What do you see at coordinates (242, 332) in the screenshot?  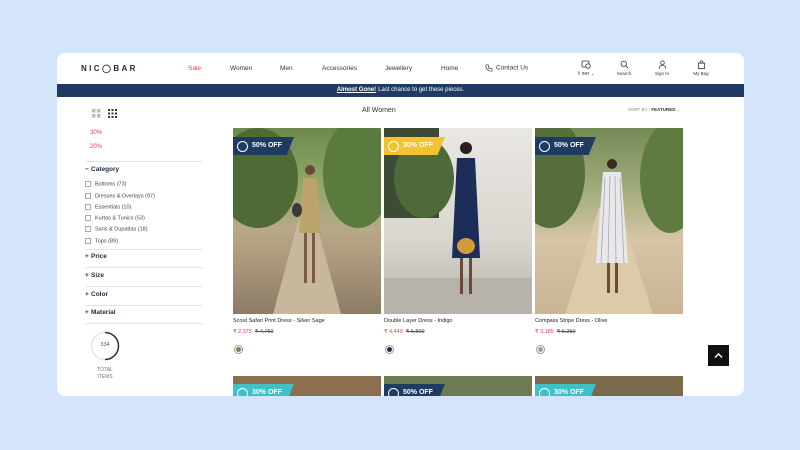 I see `sale-price: ₹ 2,375` at bounding box center [242, 332].